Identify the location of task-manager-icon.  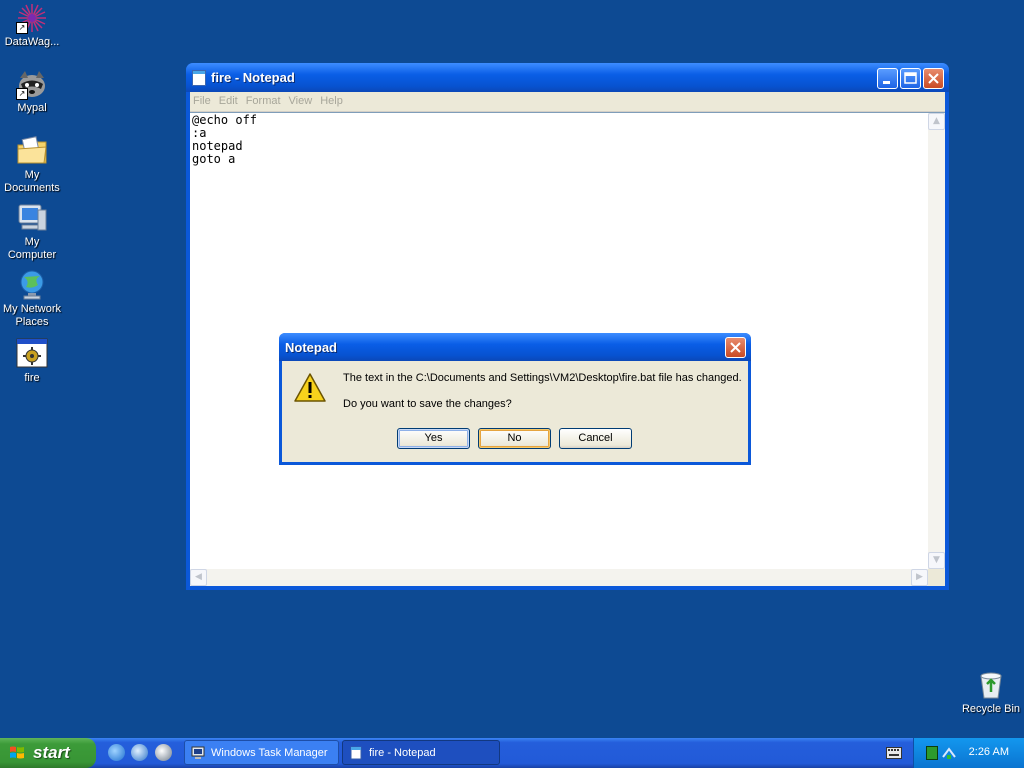
(198, 752).